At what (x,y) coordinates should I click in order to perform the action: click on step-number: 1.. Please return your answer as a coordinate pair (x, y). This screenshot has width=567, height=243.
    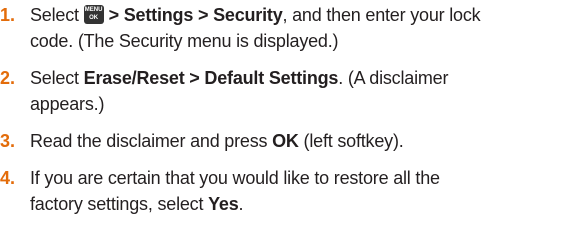
    Looking at the image, I should click on (8, 15).